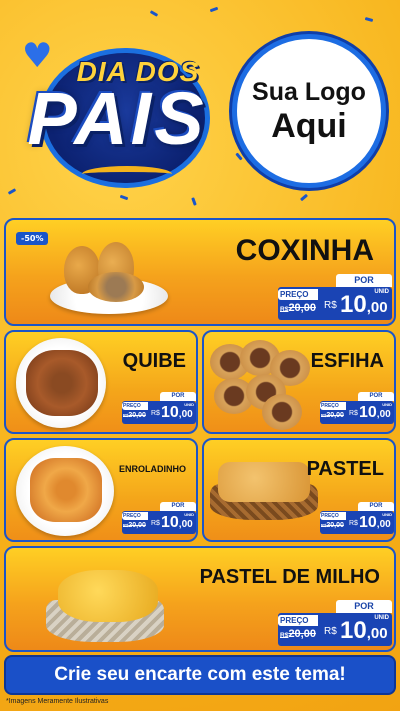  Describe the element at coordinates (117, 118) in the screenshot. I see `title-main-text: PAIS` at that location.